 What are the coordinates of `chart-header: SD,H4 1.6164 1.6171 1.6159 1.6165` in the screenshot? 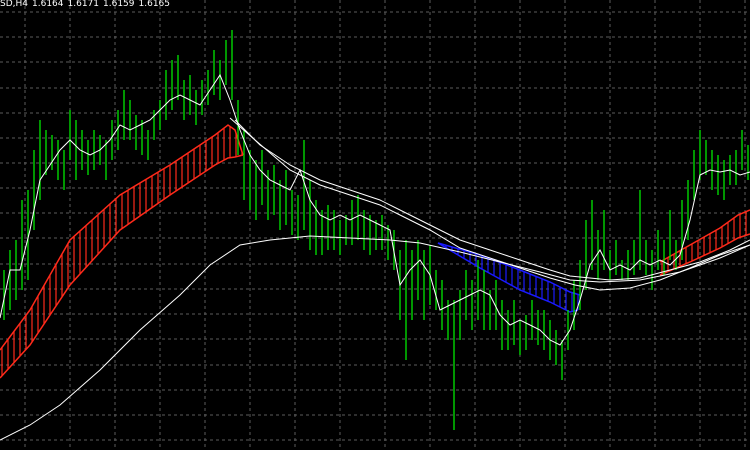 It's located at (87, 5).